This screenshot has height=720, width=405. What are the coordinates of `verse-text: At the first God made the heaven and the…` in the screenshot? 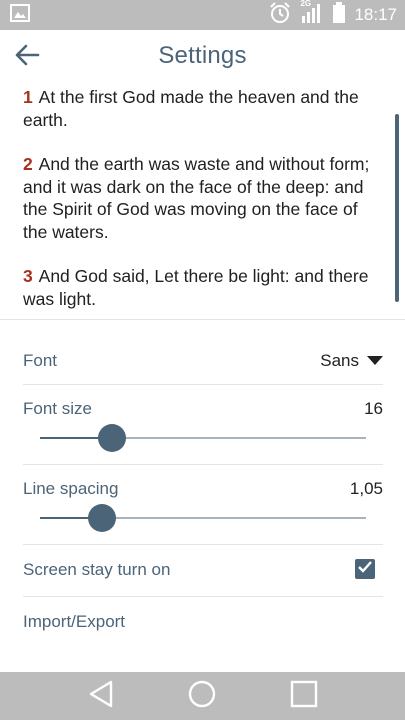 It's located at (191, 108).